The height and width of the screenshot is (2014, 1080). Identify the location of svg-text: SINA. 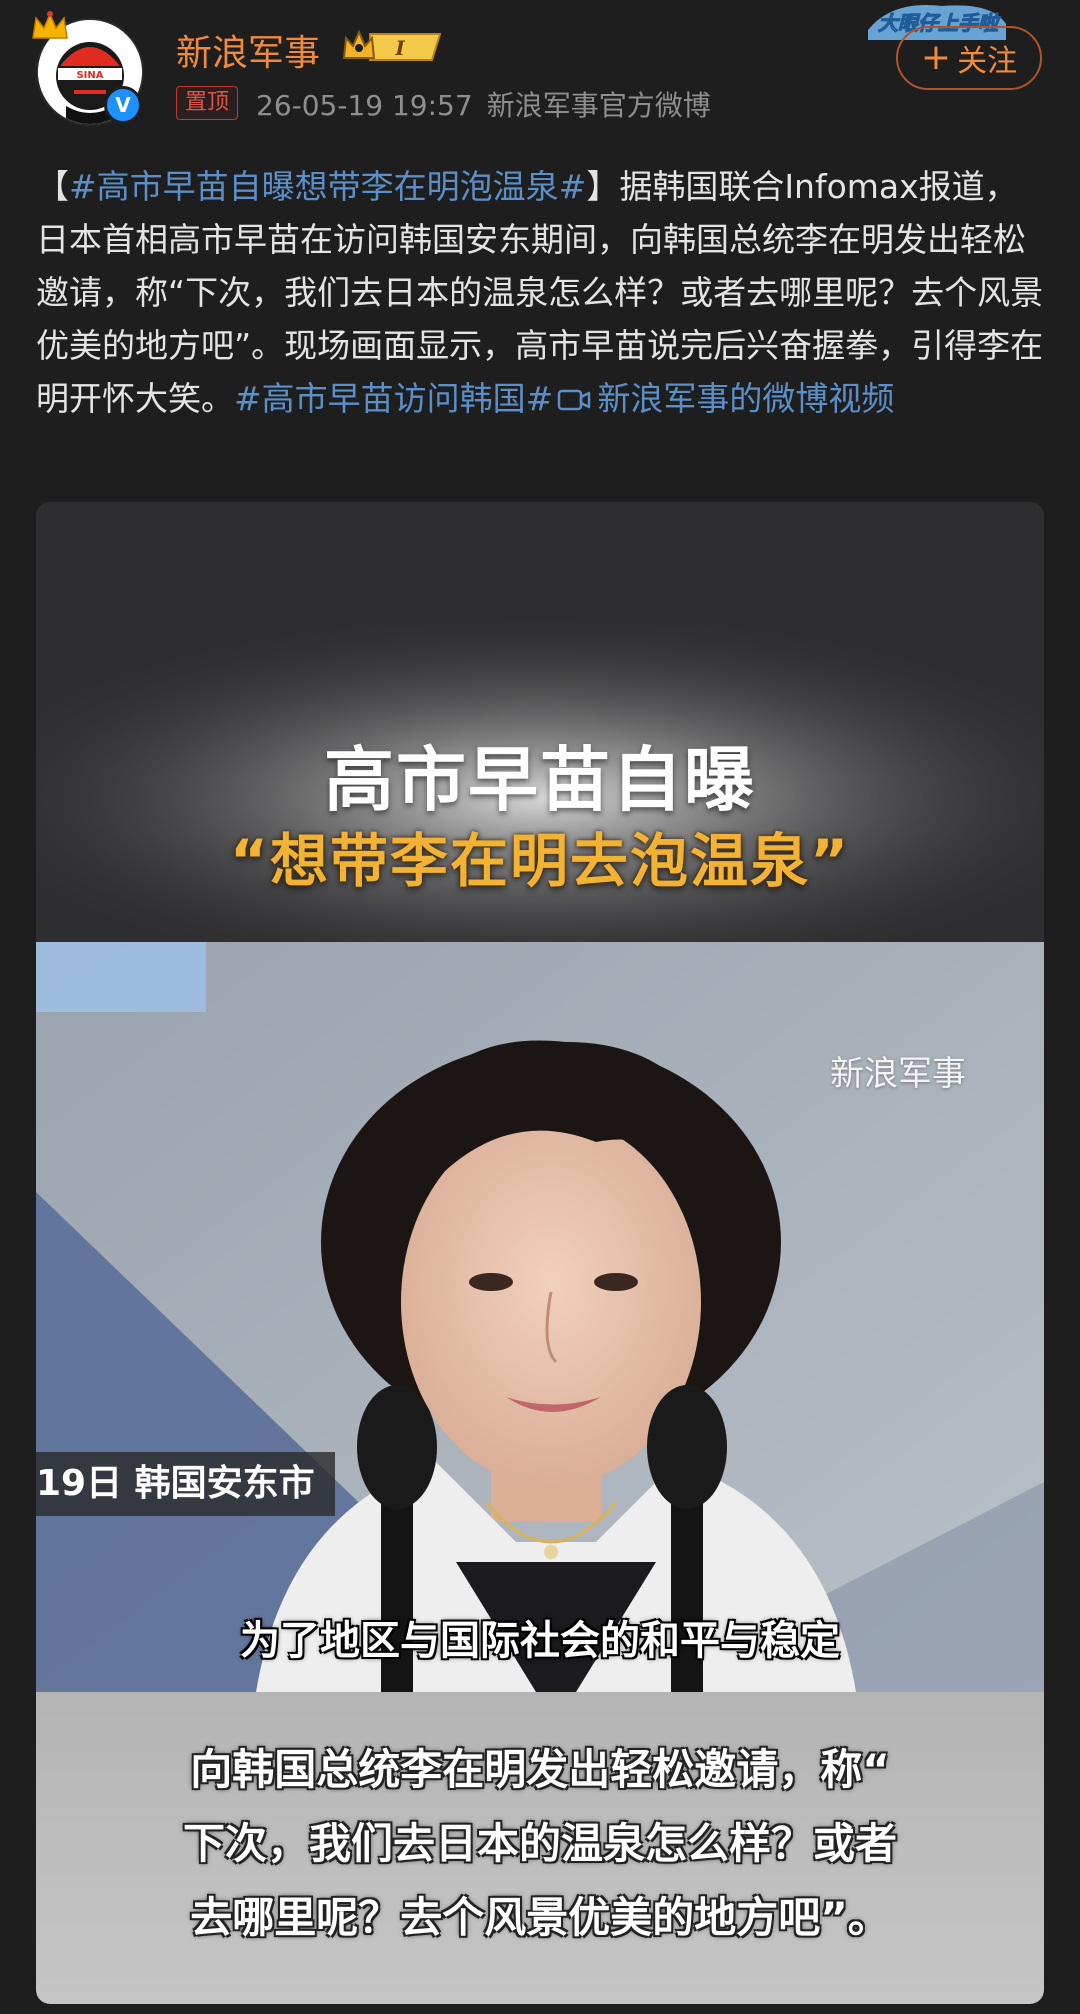
(89, 75).